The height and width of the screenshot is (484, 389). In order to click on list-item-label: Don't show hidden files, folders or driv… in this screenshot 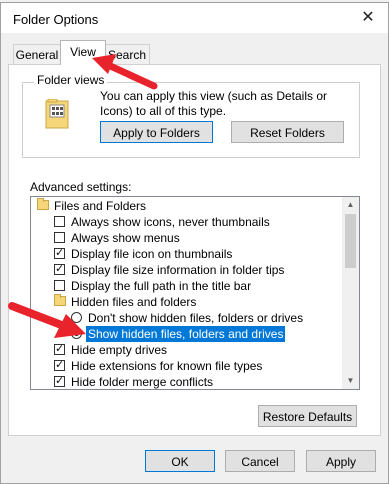, I will do `click(195, 318)`.